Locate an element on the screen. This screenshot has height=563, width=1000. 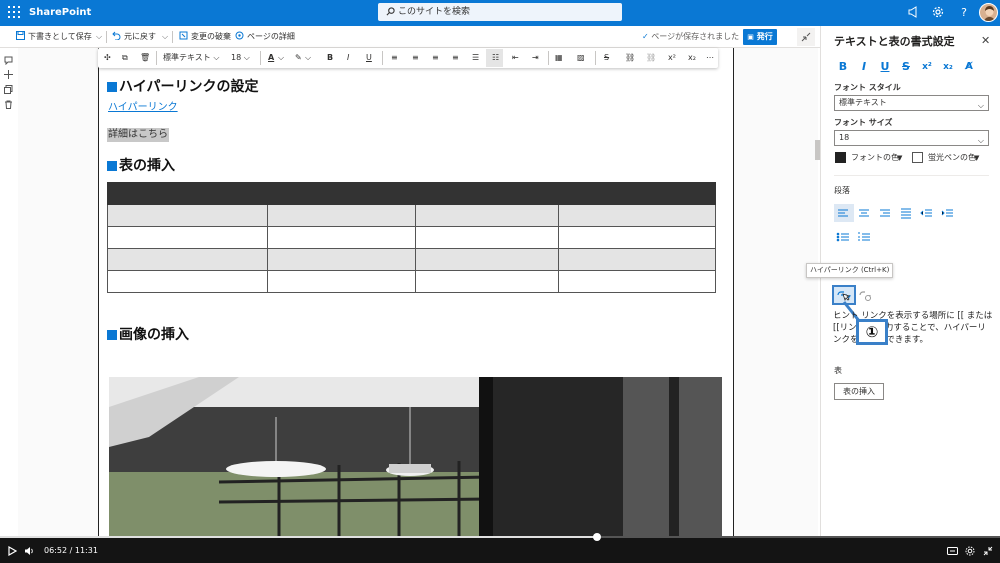
align-center-icon: ≡ is located at coordinates (415, 58).